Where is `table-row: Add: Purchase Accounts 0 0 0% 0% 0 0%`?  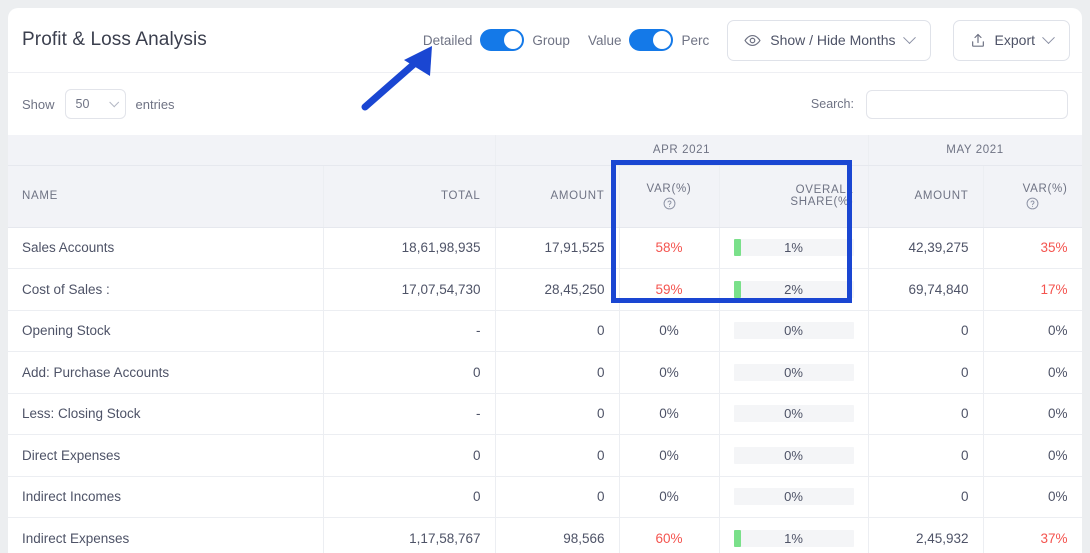 table-row: Add: Purchase Accounts 0 0 0% 0% 0 0% is located at coordinates (545, 372).